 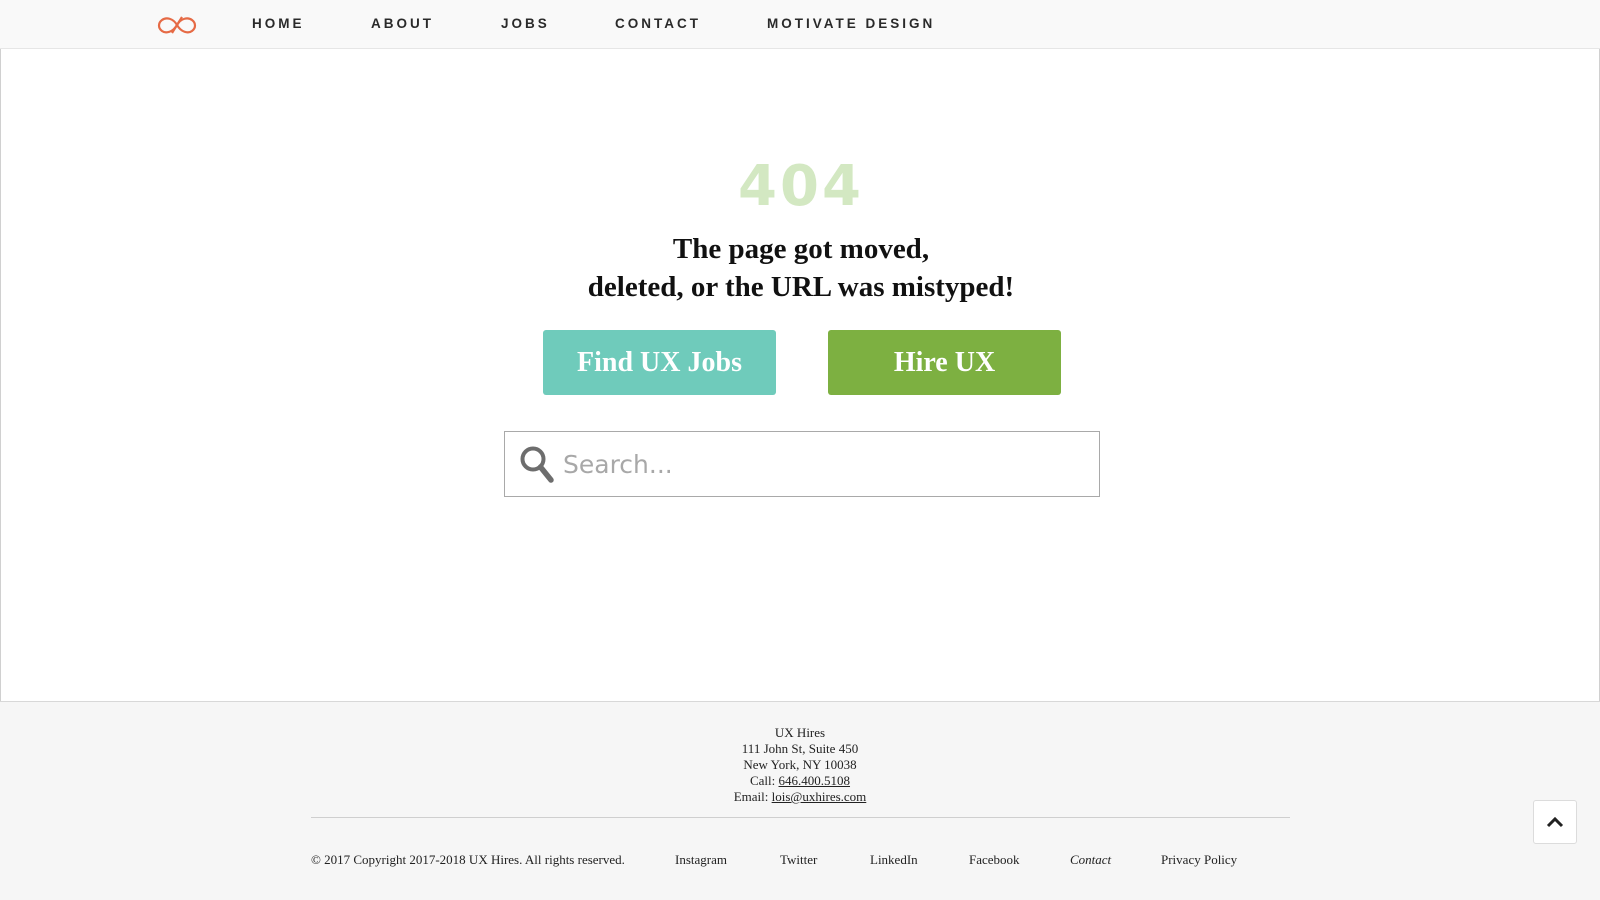 I want to click on footer-link-contact: Contact, so click(x=1090, y=860).